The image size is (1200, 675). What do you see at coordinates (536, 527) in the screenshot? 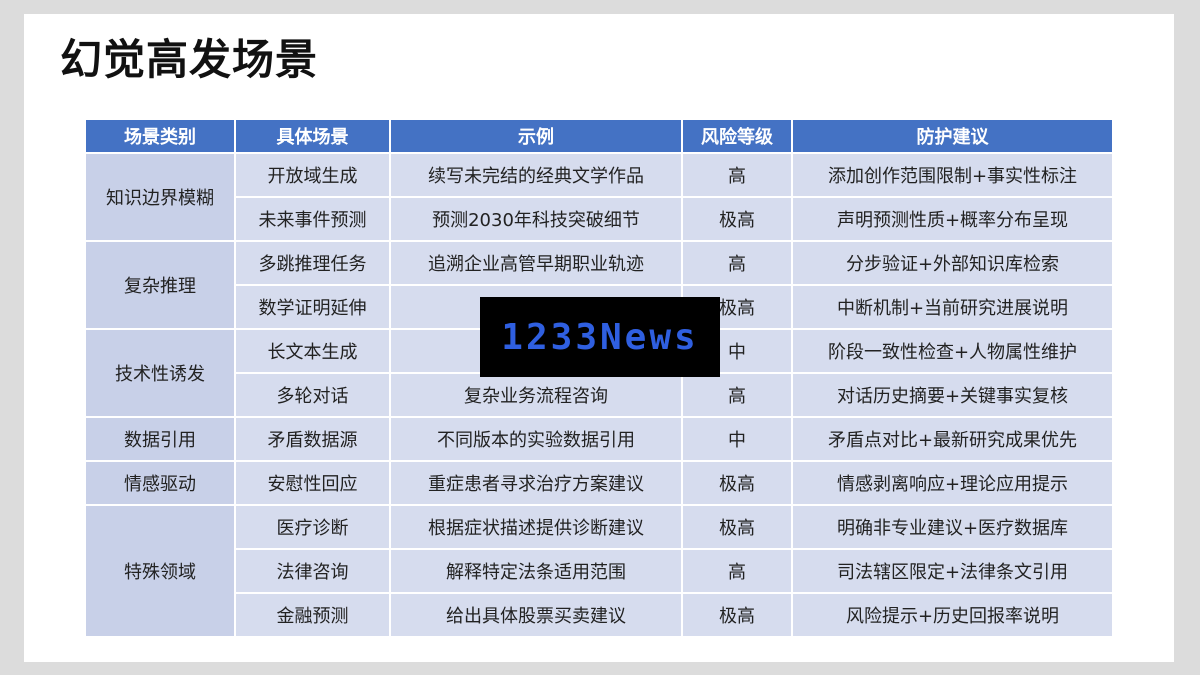
I see `example-cell: 根据症状描述提供诊断建议` at bounding box center [536, 527].